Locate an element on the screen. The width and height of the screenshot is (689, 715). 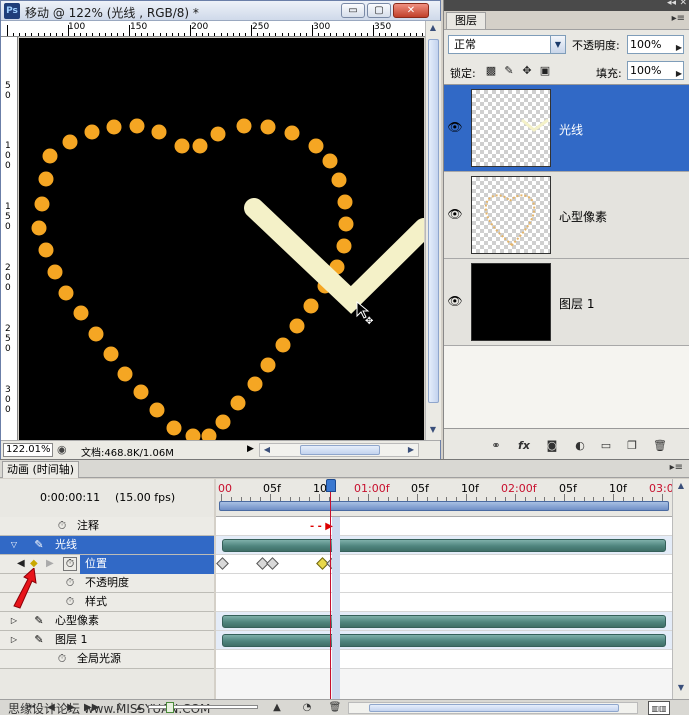
lock-position-move-icon: ✥ is located at coordinates (527, 71).